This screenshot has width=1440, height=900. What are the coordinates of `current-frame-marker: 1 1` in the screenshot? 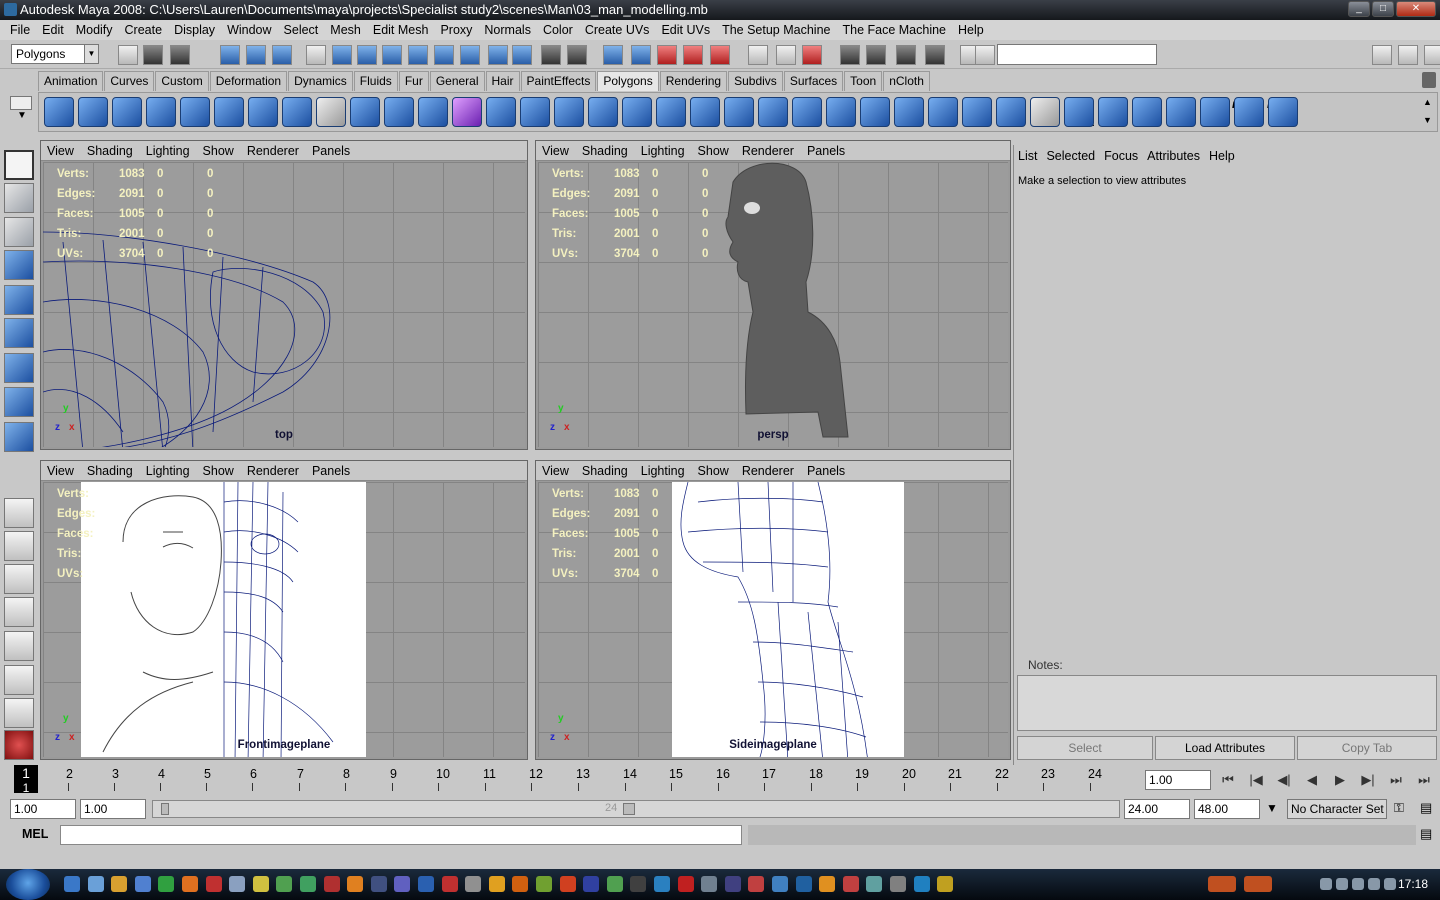 It's located at (26, 780).